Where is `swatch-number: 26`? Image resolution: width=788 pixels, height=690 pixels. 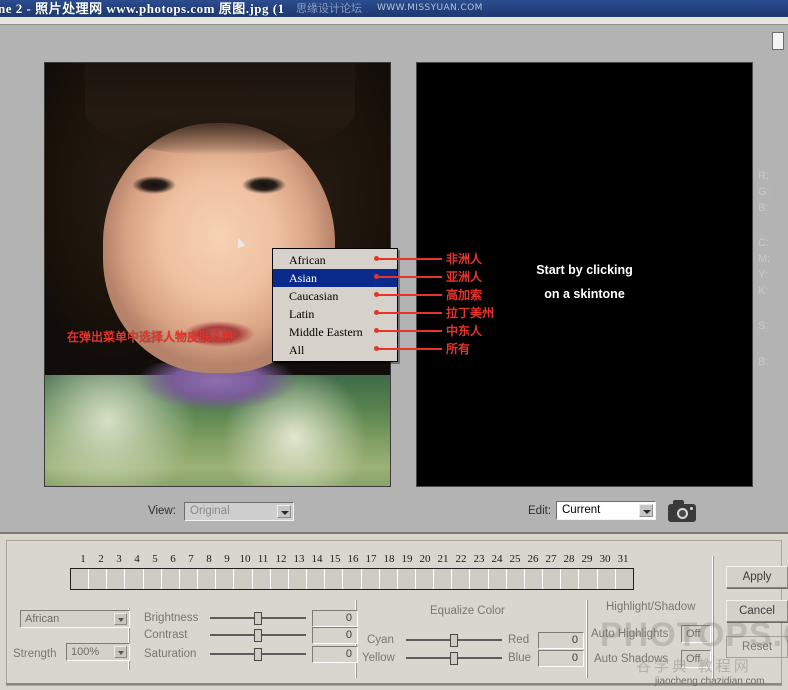
swatch-number: 26 is located at coordinates (533, 559).